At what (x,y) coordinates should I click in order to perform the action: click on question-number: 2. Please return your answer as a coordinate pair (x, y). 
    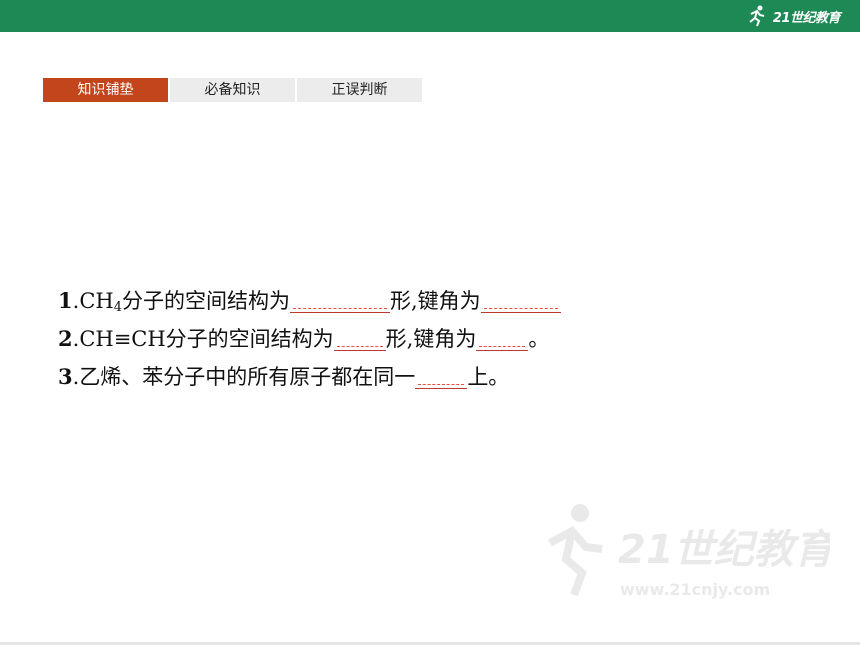
    Looking at the image, I should click on (65, 338).